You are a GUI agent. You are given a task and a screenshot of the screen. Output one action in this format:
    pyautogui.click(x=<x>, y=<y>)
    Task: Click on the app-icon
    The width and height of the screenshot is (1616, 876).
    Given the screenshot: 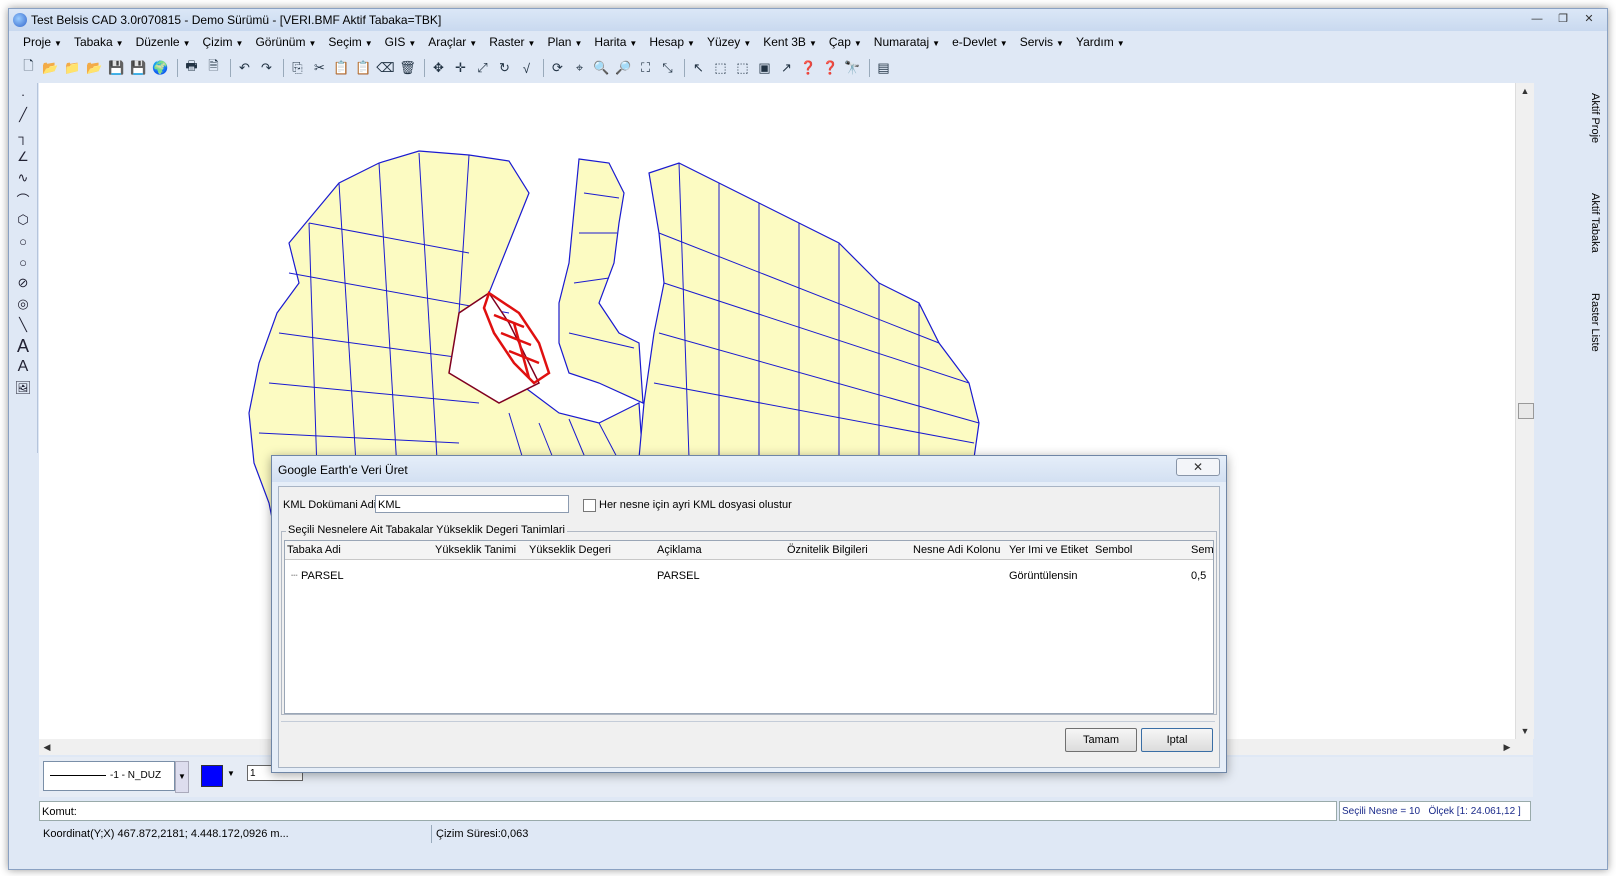 What is the action you would take?
    pyautogui.click(x=20, y=20)
    